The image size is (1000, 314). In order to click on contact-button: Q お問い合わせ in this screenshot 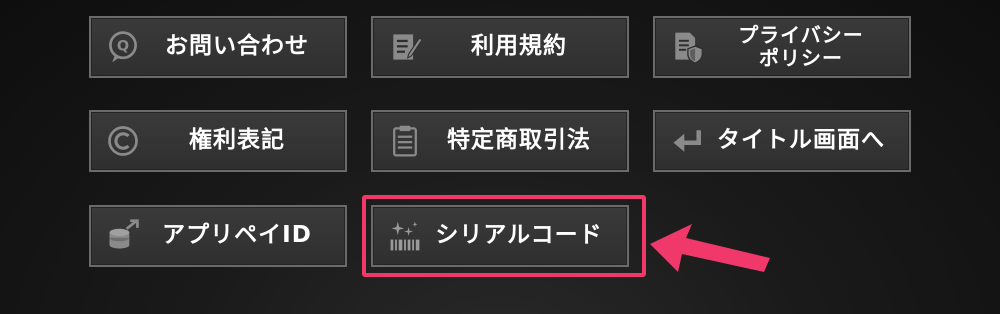, I will do `click(218, 47)`.